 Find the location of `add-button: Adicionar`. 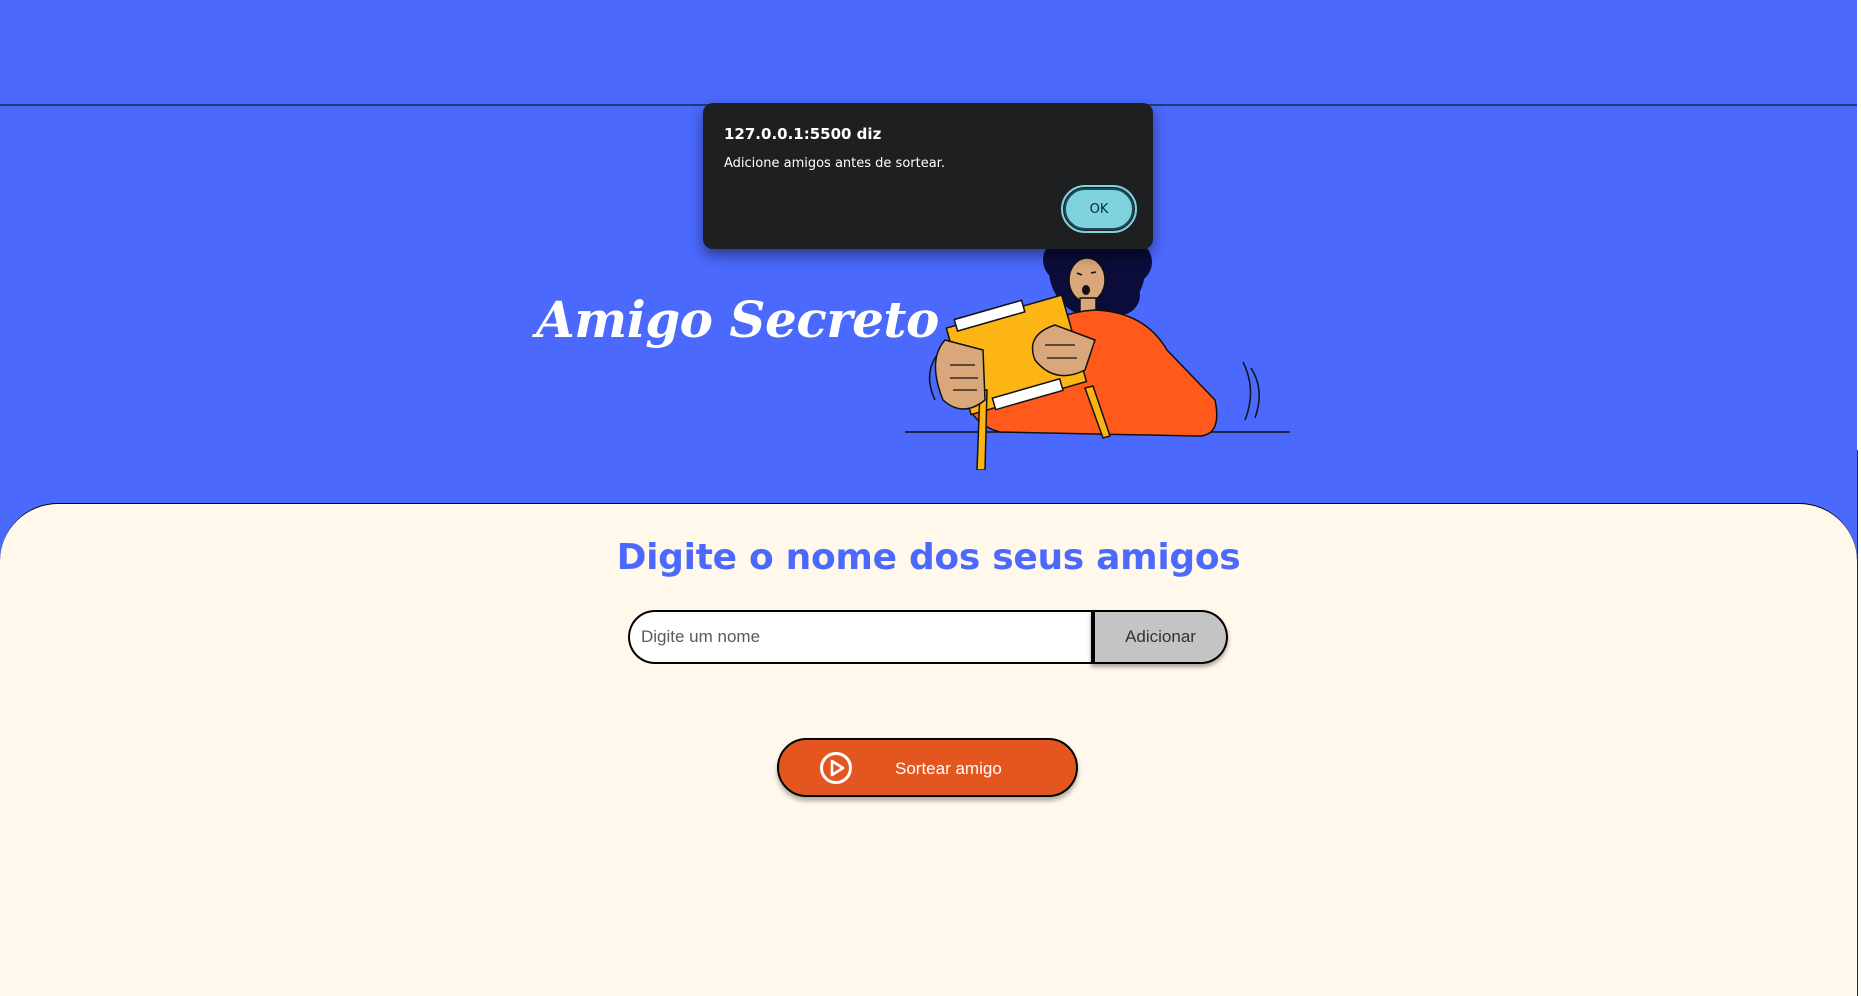

add-button: Adicionar is located at coordinates (1159, 637).